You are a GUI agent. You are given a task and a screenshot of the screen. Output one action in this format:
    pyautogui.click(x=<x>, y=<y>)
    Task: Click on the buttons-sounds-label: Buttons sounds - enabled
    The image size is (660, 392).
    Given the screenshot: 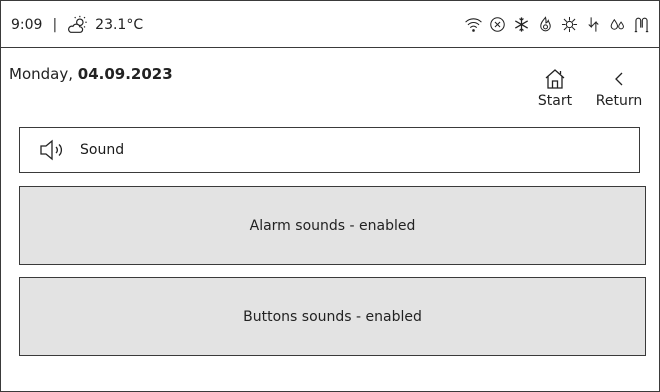 What is the action you would take?
    pyautogui.click(x=332, y=316)
    